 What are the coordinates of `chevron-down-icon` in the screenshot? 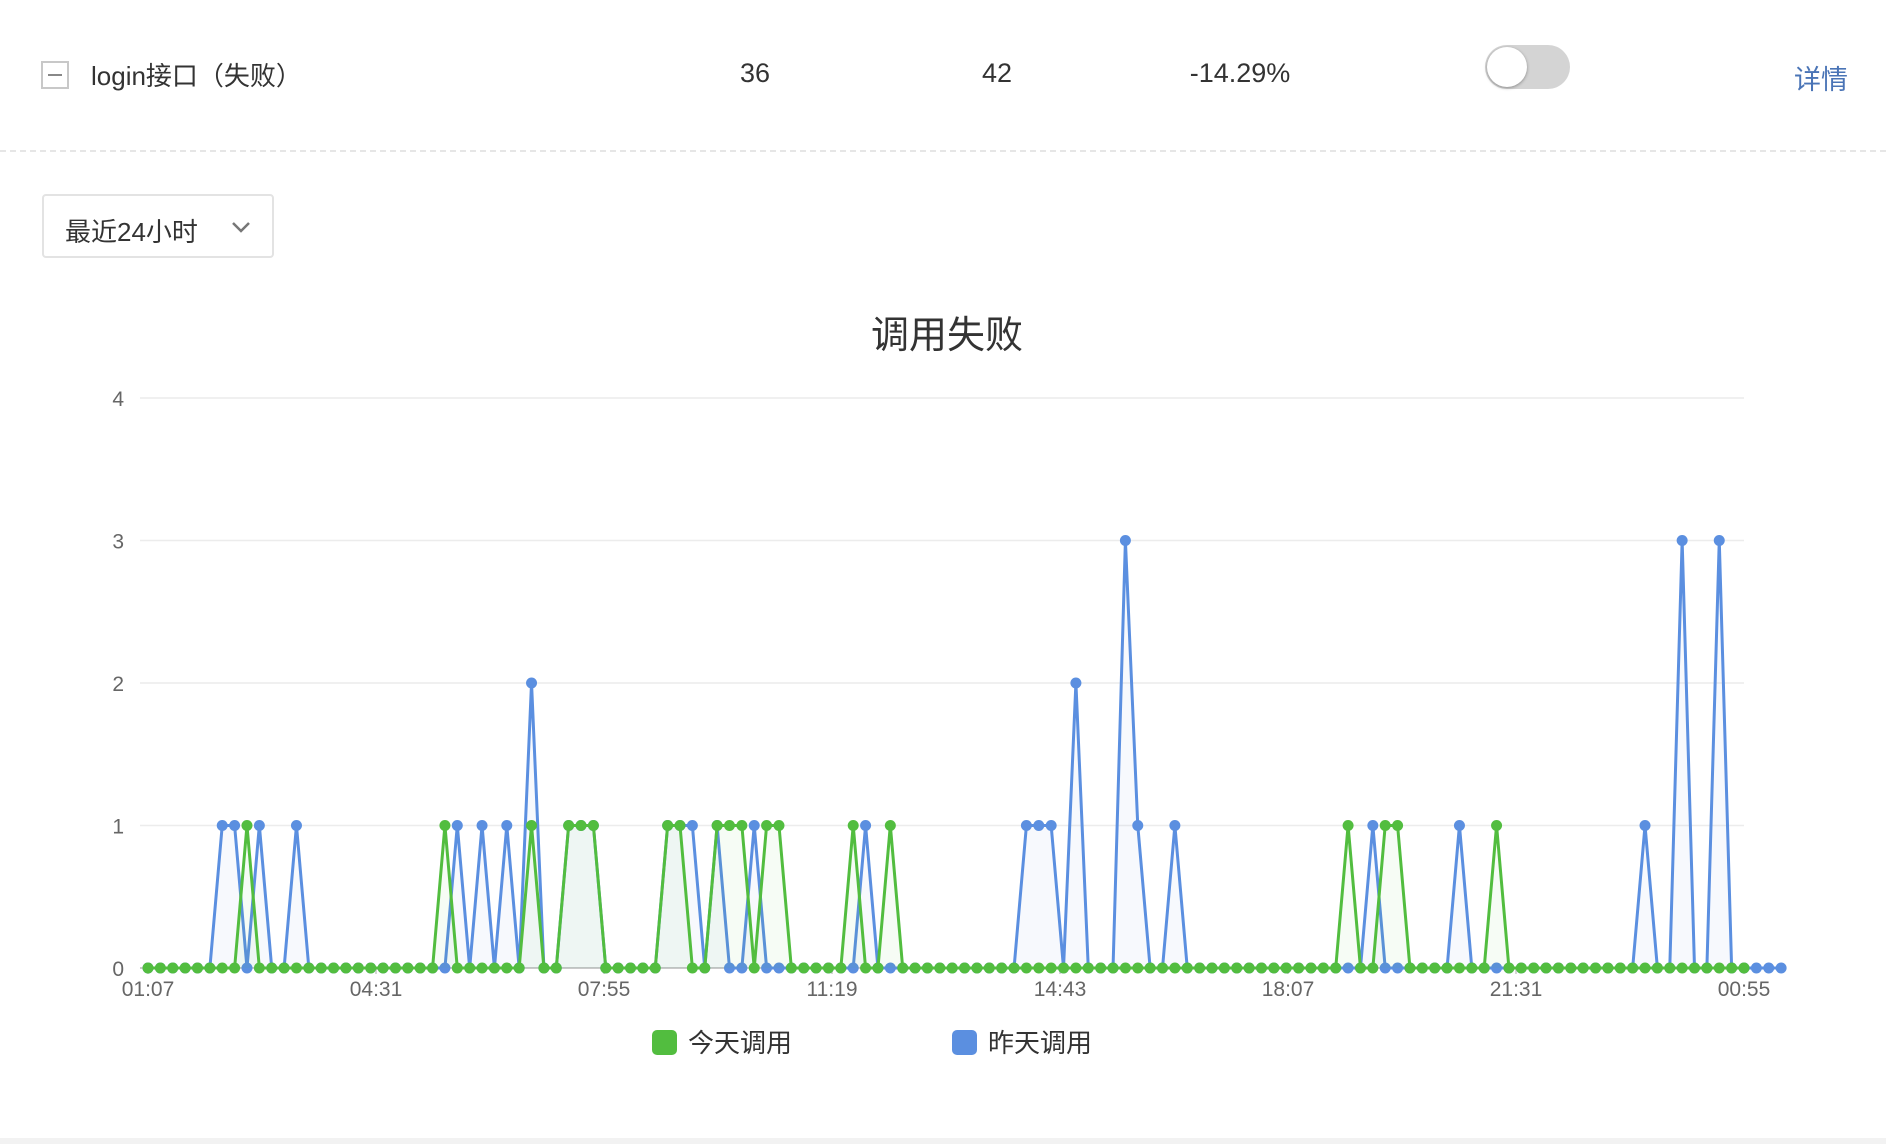 It's located at (241, 227).